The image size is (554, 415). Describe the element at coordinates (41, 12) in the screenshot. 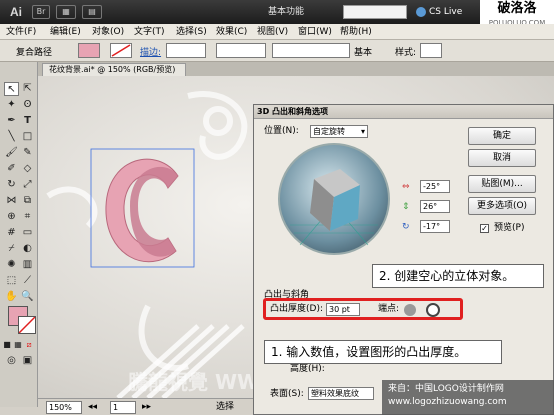

I see `bridge-icon: Br` at that location.